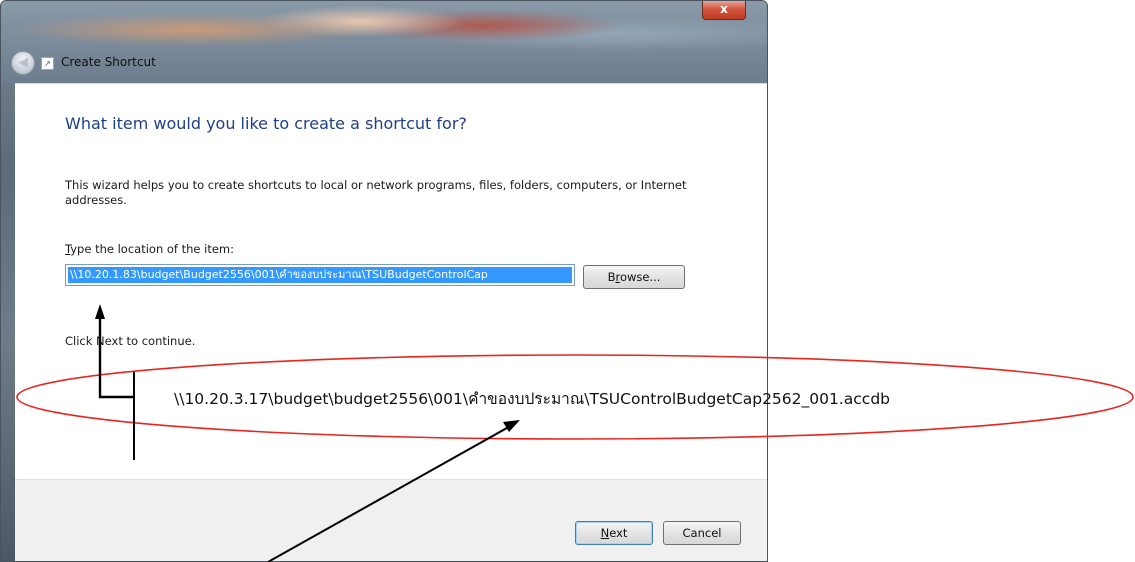 Image resolution: width=1135 pixels, height=562 pixels. Describe the element at coordinates (391, 520) in the screenshot. I see `wizard-footer: Next Cancel` at that location.